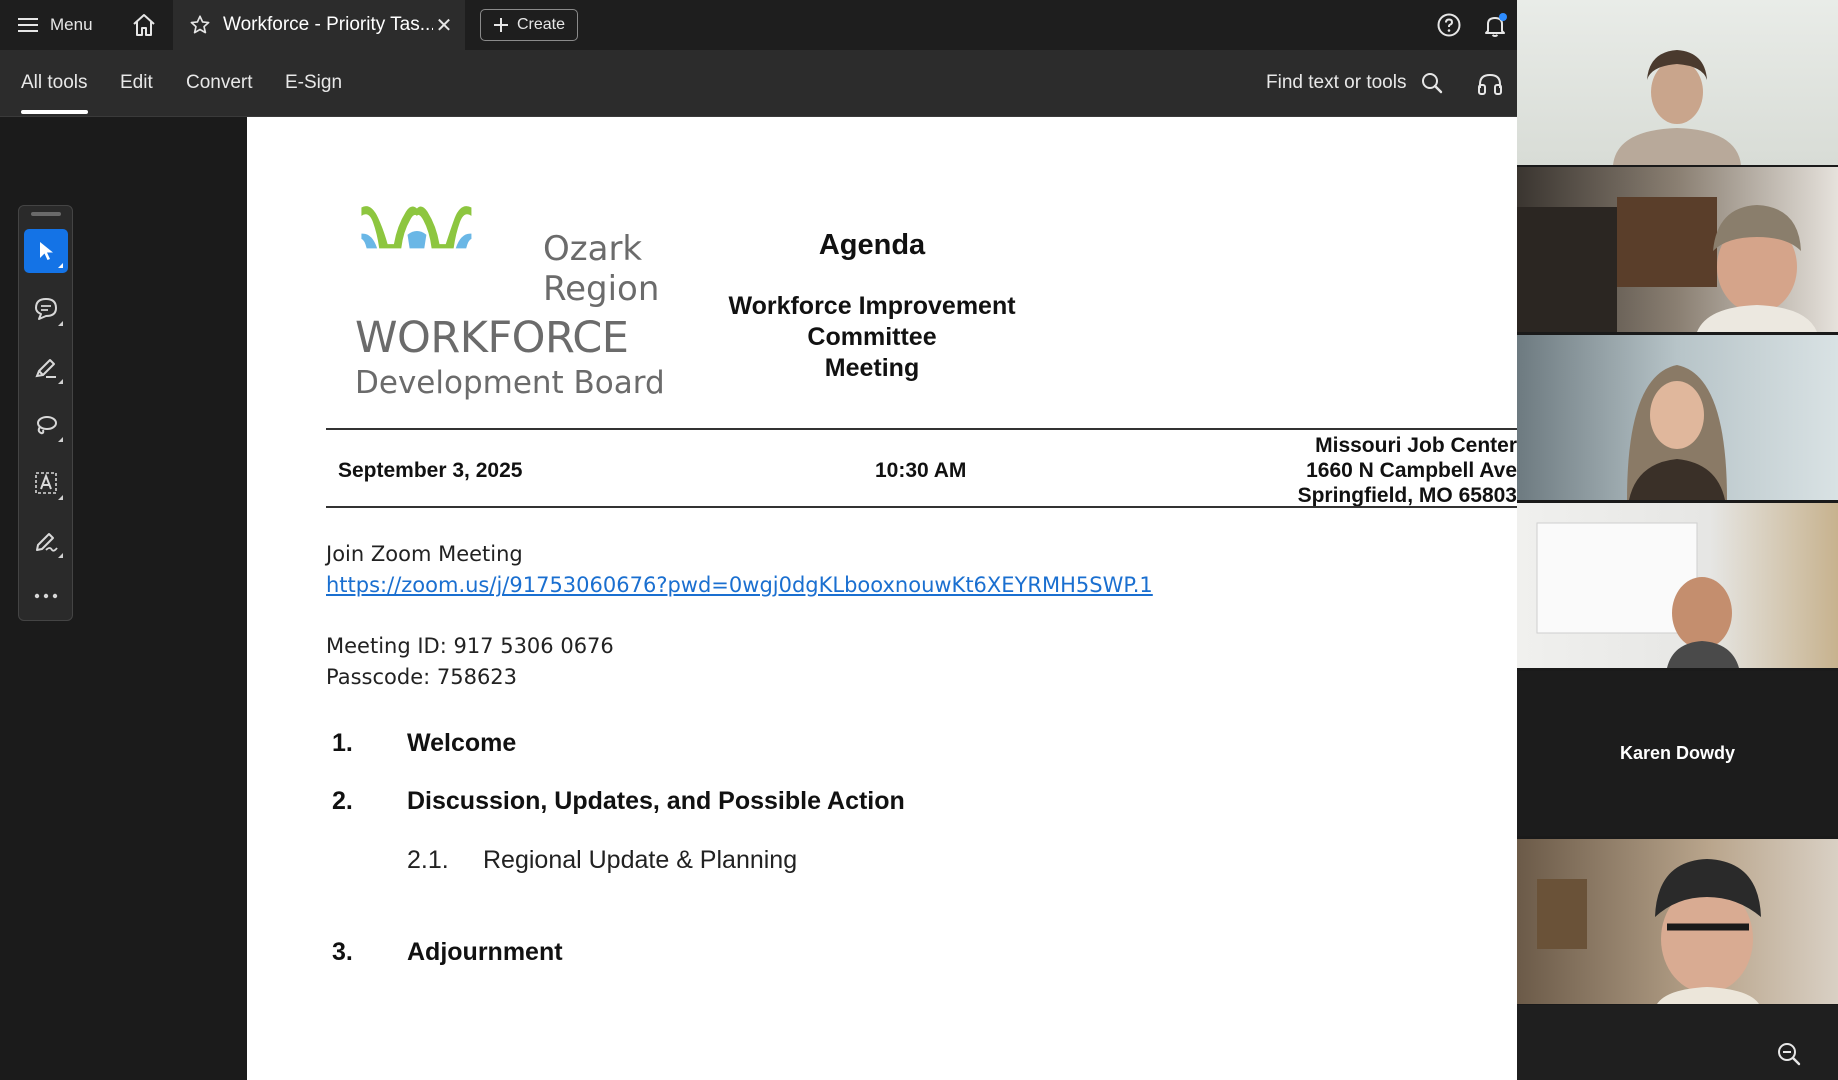 The width and height of the screenshot is (1838, 1080). I want to click on workforce-board-logo, so click(416, 227).